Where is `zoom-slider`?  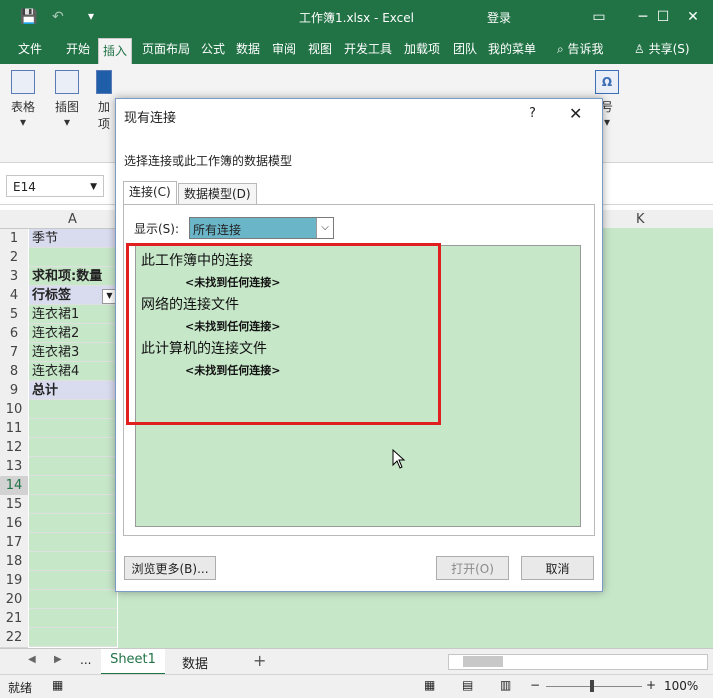
zoom-slider is located at coordinates (594, 686).